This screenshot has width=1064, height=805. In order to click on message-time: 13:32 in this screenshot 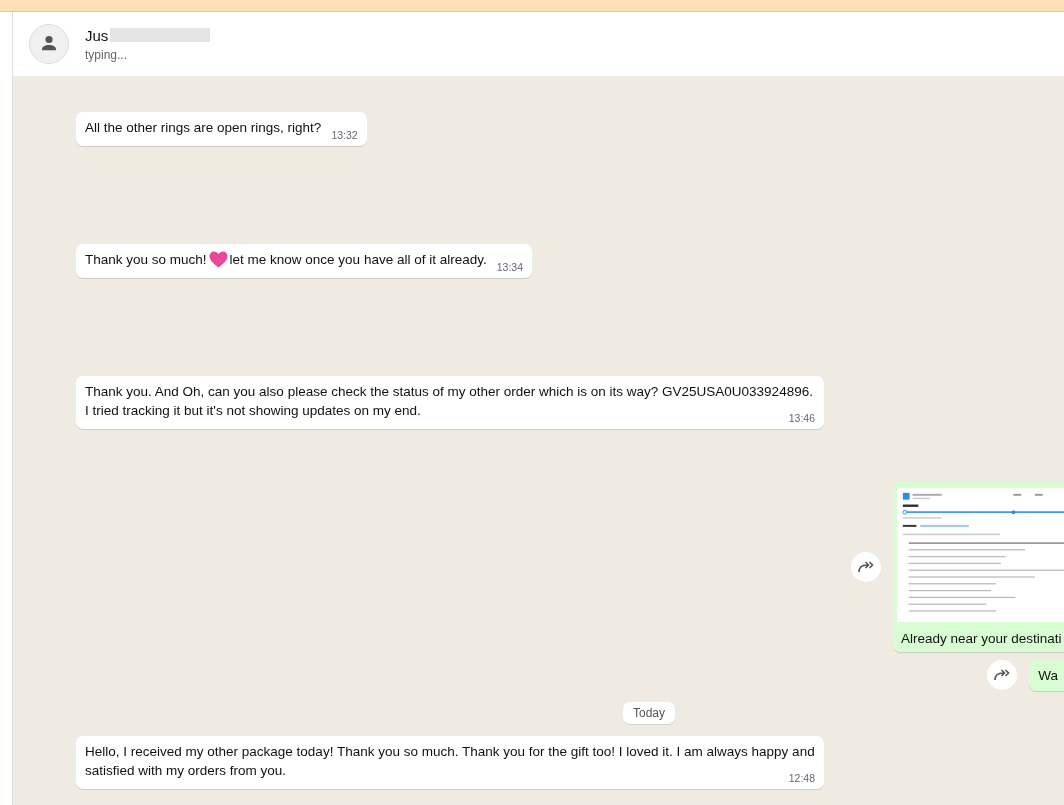, I will do `click(344, 135)`.